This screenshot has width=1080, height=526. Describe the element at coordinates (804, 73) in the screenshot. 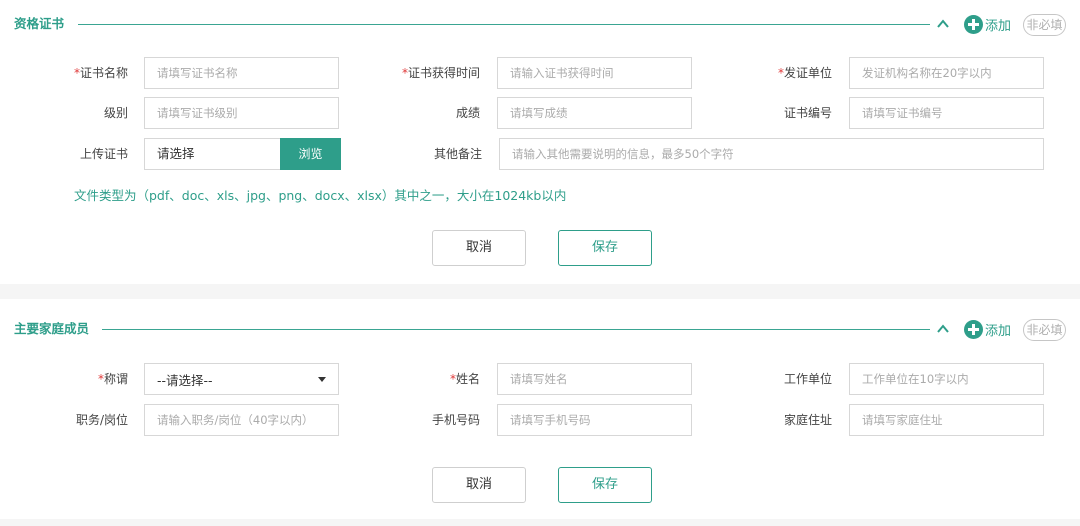

I see `issuer-label: *发证单位` at that location.